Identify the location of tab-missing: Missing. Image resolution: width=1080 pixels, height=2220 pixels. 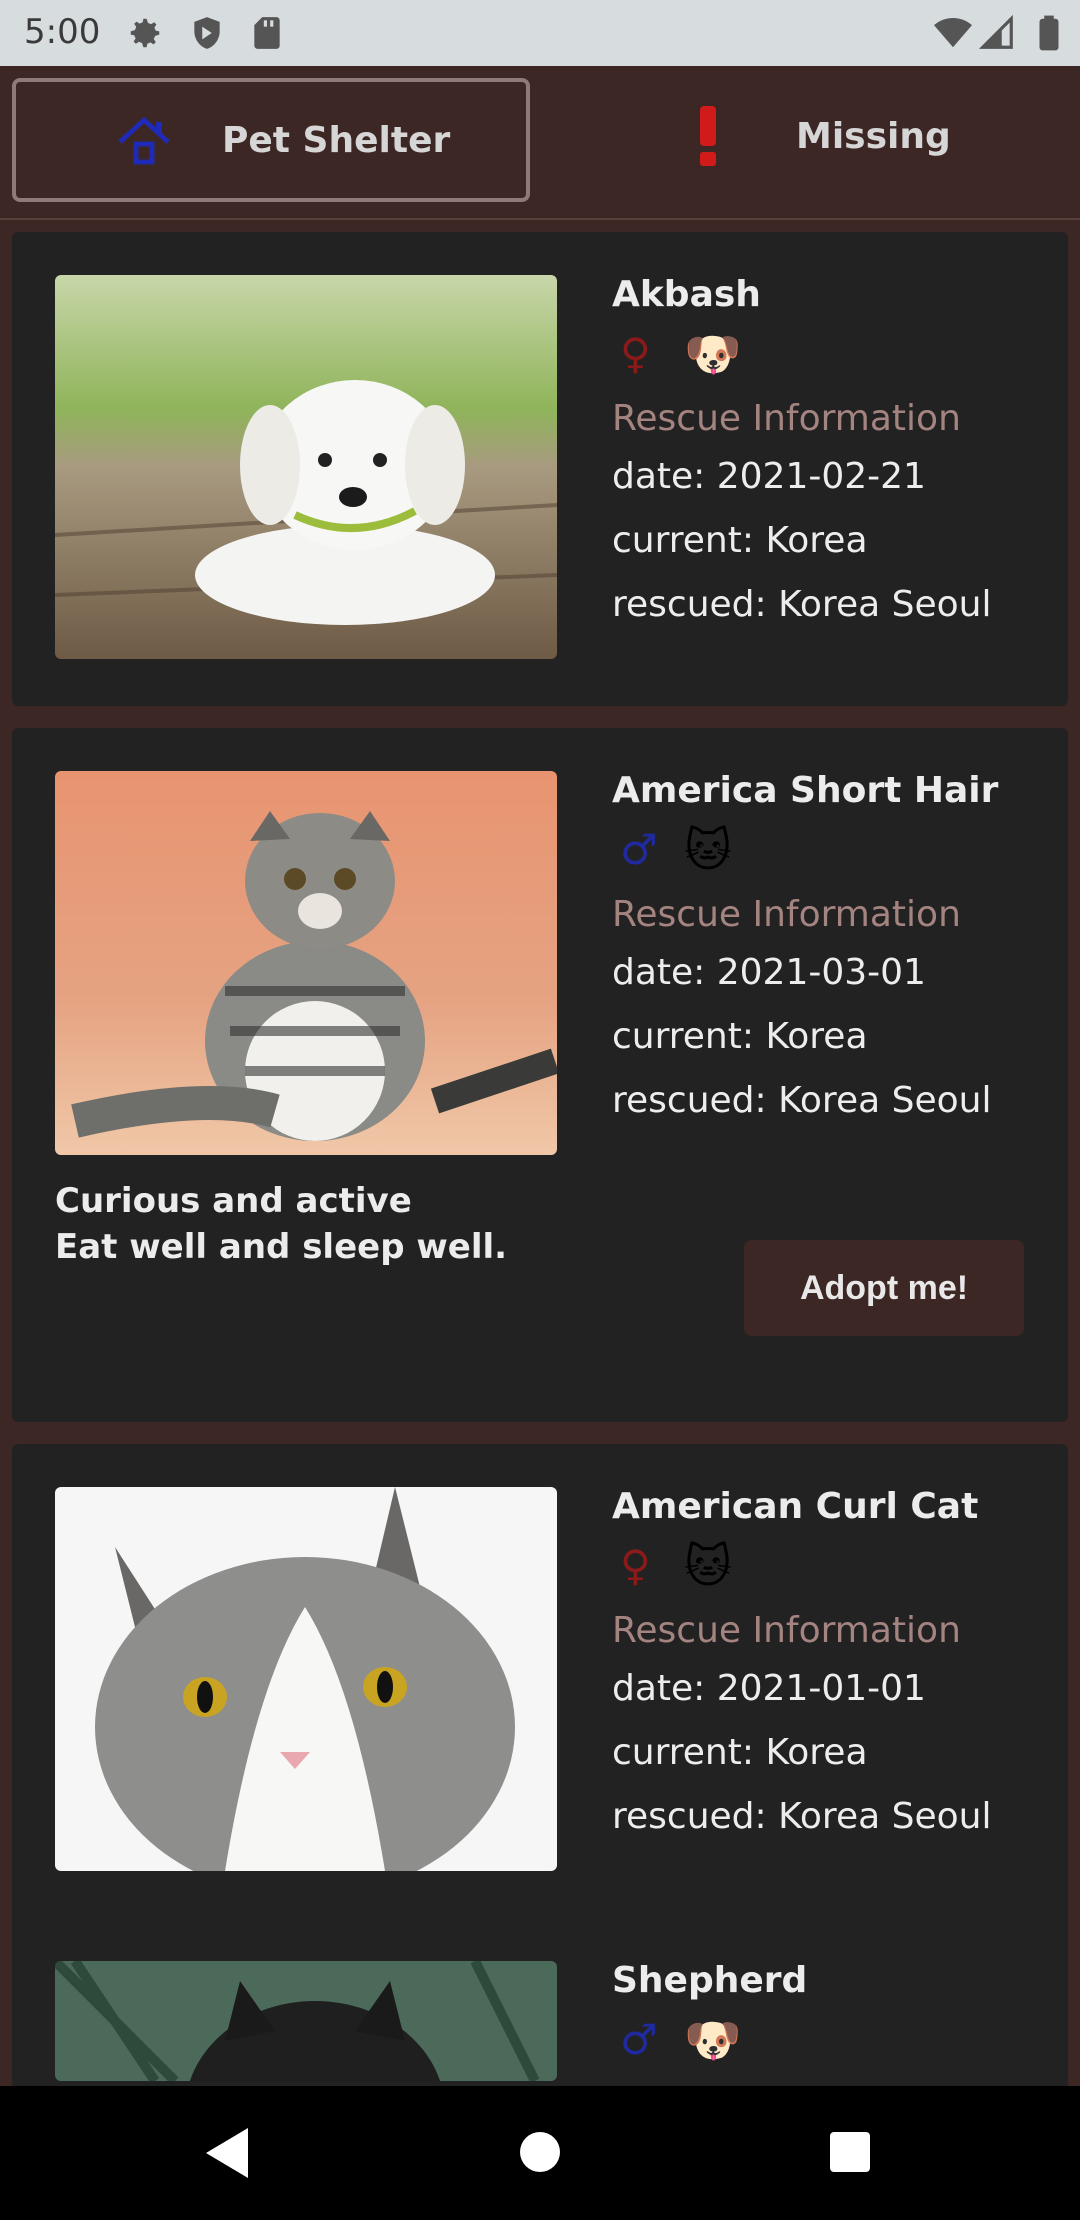
(809, 140).